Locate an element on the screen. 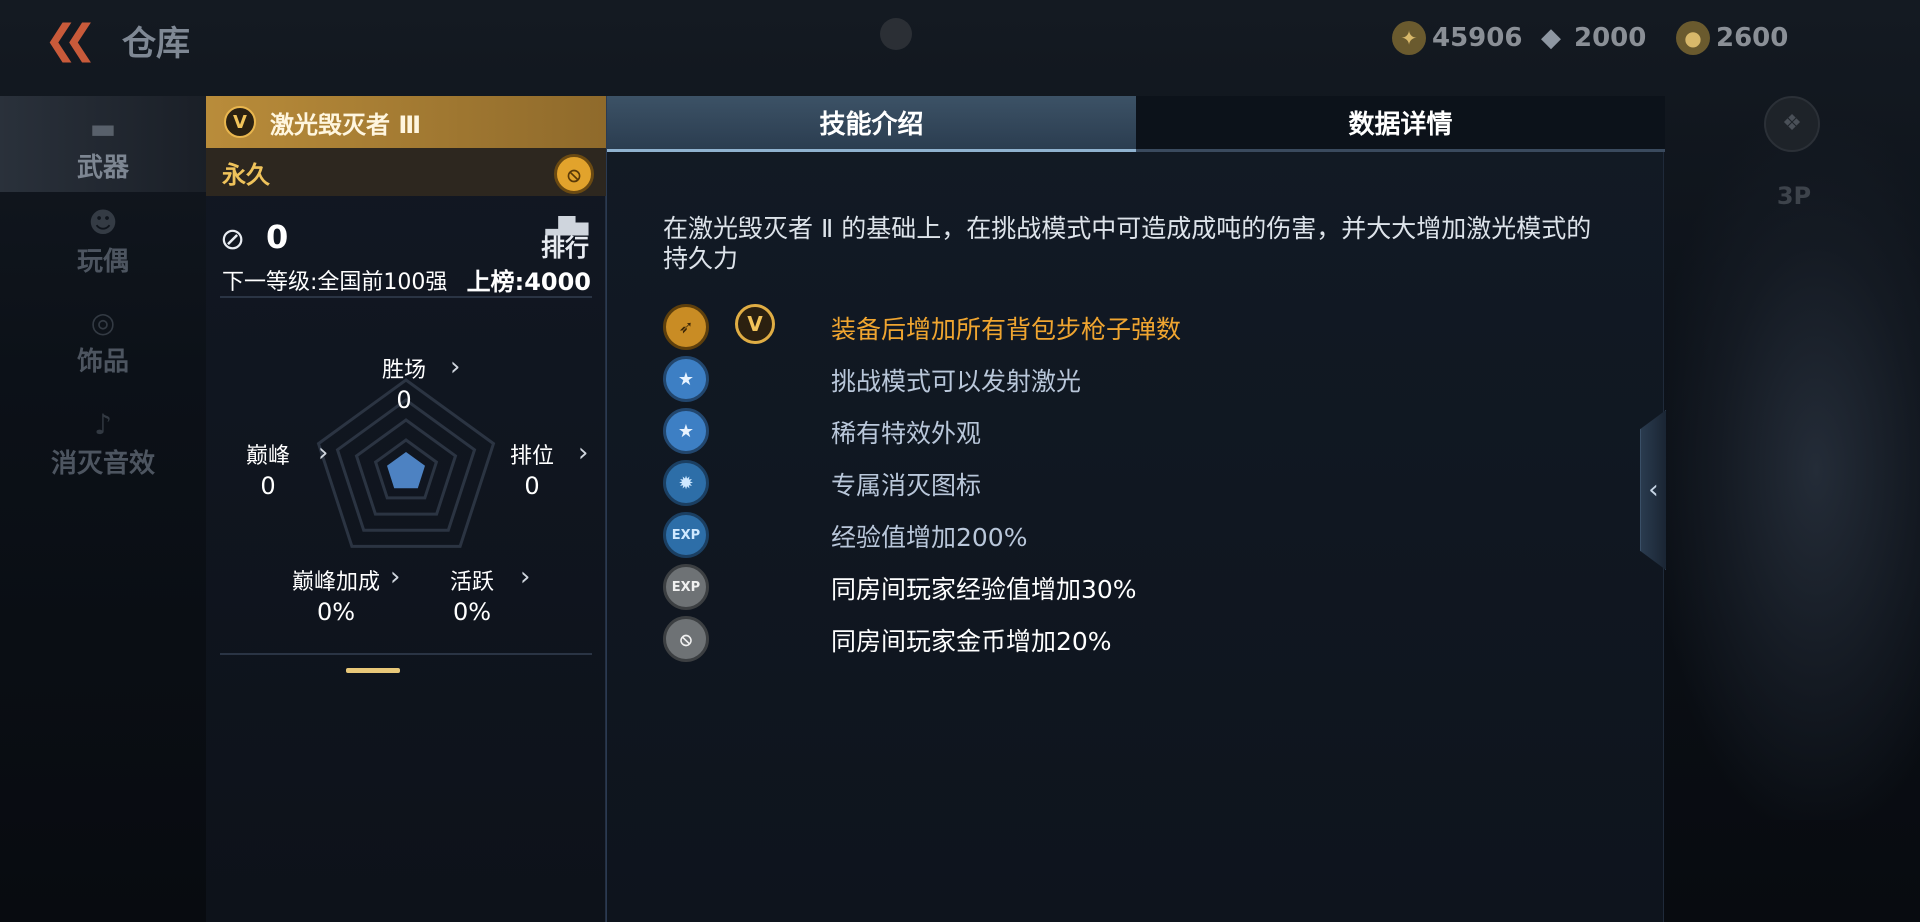 The height and width of the screenshot is (922, 1920). skill-text: 挑战模式可以发射激光 is located at coordinates (956, 381).